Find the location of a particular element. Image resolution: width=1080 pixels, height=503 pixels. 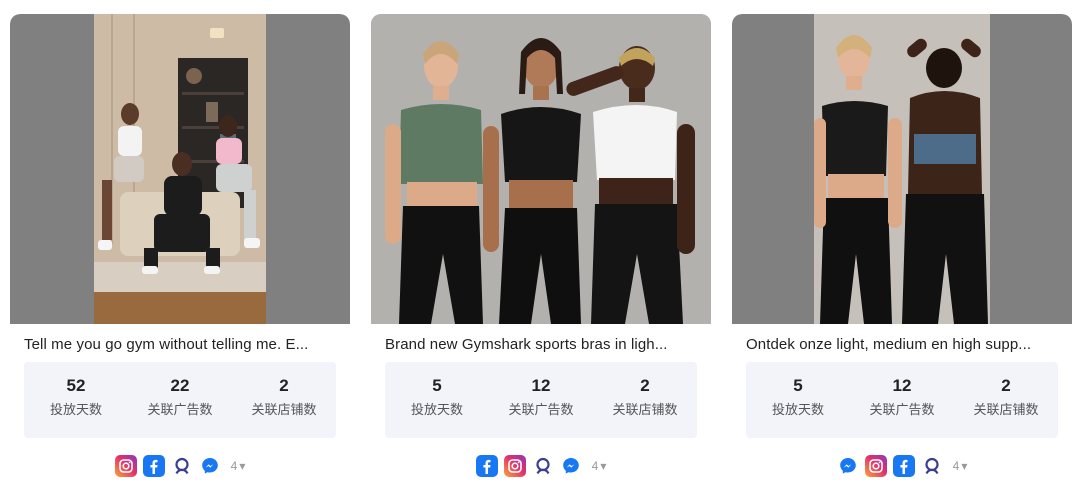

stat-days: 52 投放天数 is located at coordinates (76, 400).